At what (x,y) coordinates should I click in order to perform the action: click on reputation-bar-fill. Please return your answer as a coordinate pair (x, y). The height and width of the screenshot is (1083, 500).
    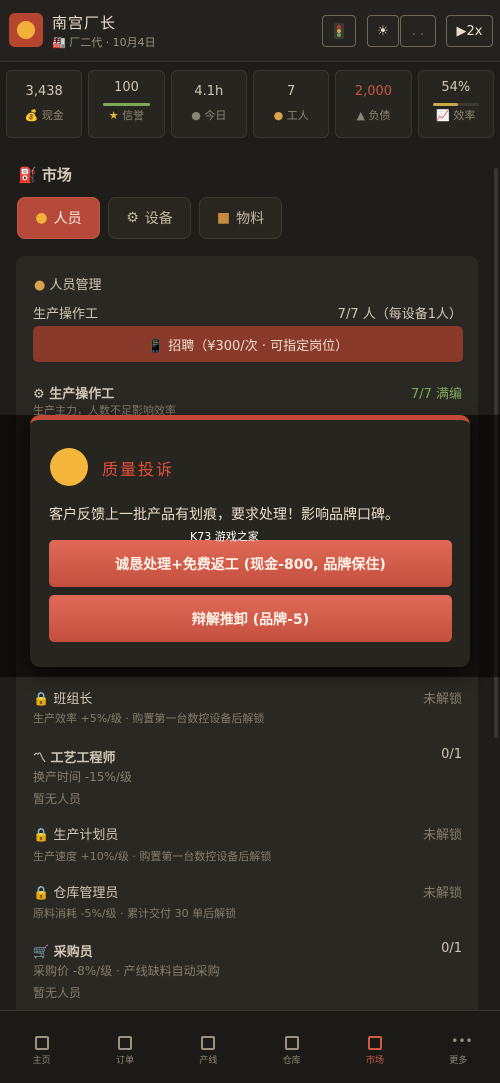
    Looking at the image, I should click on (126, 104).